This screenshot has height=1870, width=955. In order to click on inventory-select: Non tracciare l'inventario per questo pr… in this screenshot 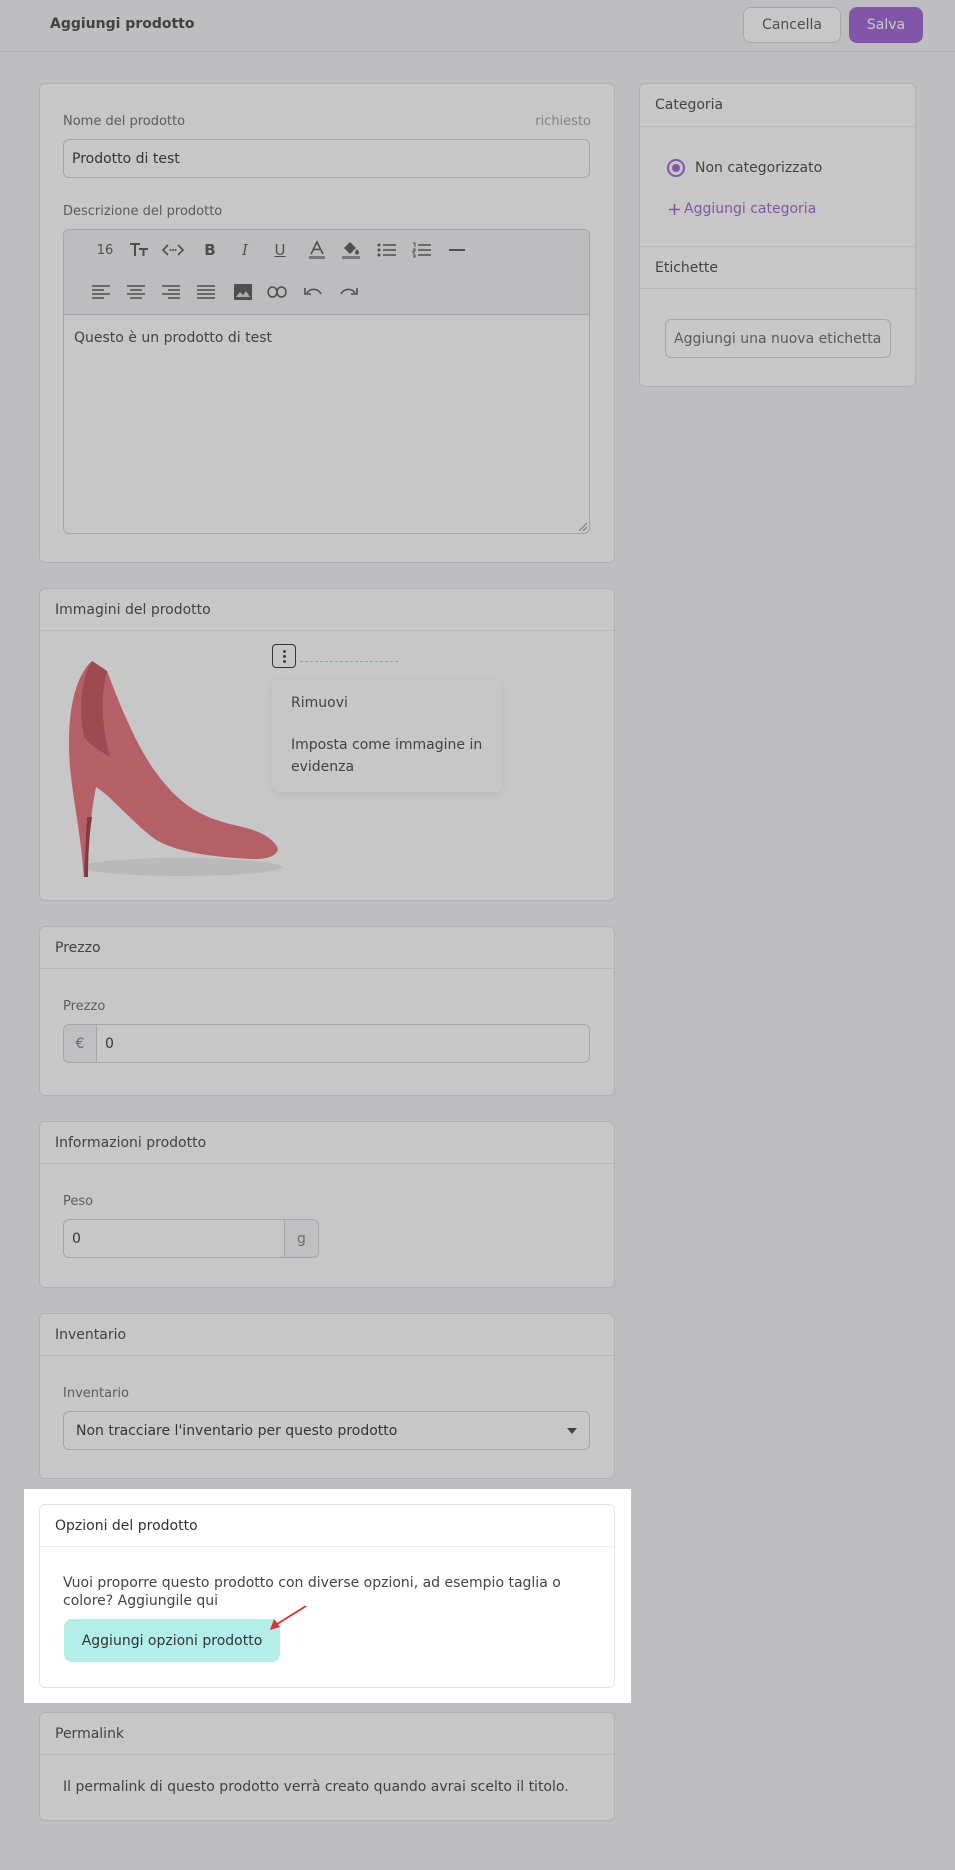, I will do `click(326, 1430)`.